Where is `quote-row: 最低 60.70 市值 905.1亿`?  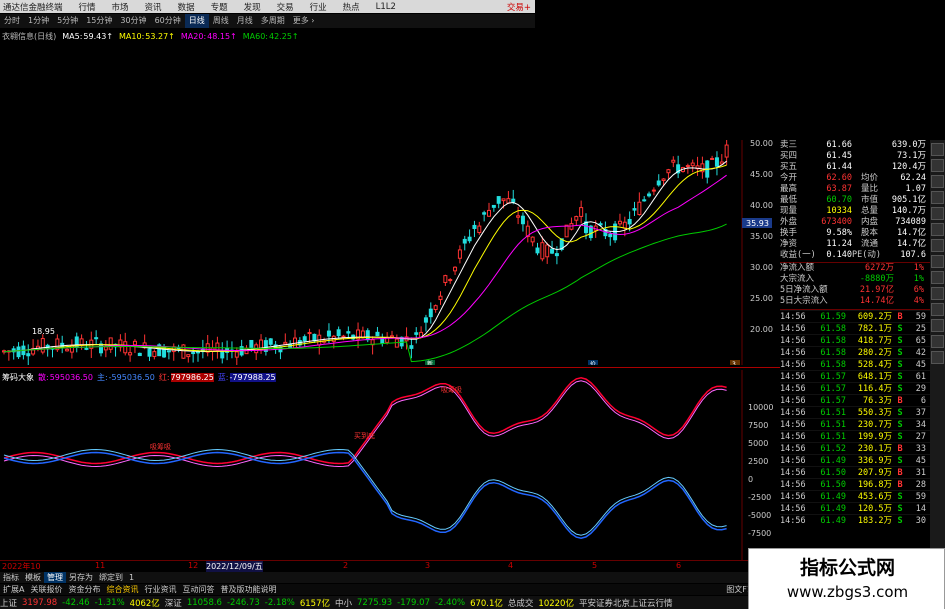
quote-row: 最低 60.70 市值 905.1亿 is located at coordinates (855, 200).